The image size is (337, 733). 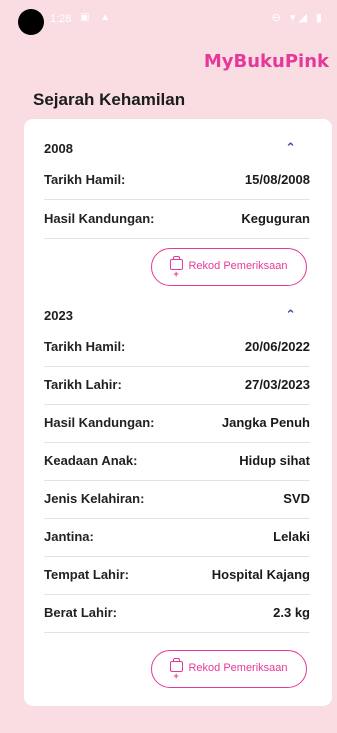 What do you see at coordinates (91, 460) in the screenshot?
I see `field-label: Keadaan Anak:` at bounding box center [91, 460].